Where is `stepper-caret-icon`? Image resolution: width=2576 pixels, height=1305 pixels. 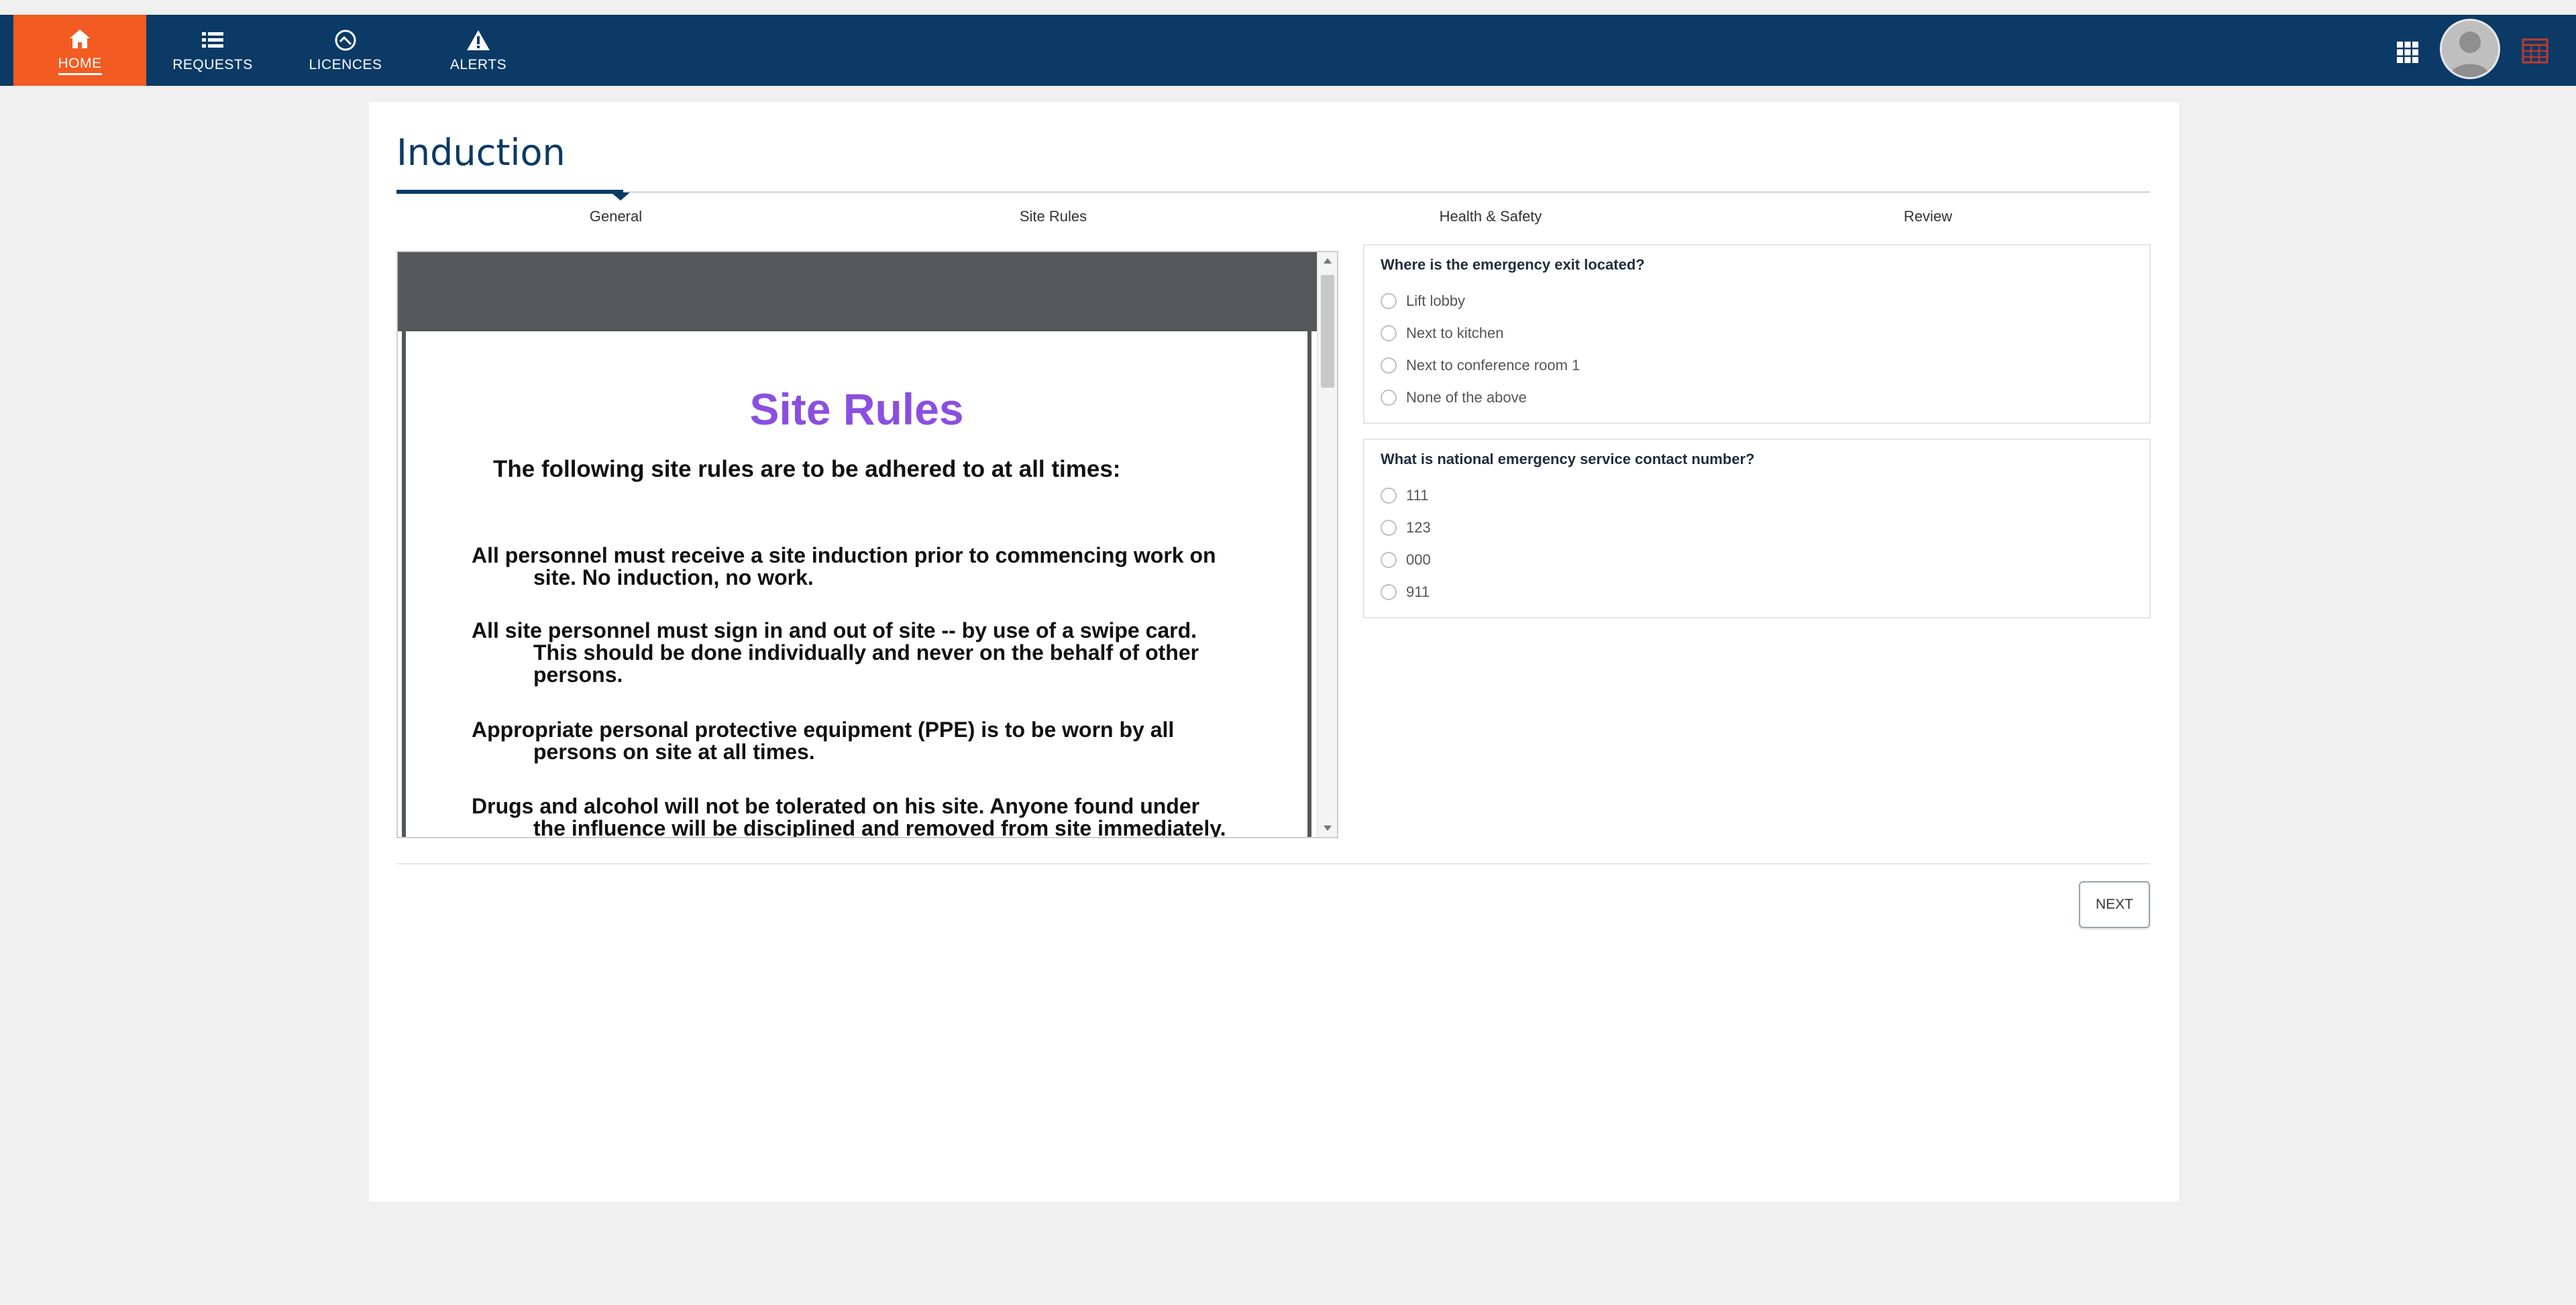
stepper-caret-icon is located at coordinates (620, 196).